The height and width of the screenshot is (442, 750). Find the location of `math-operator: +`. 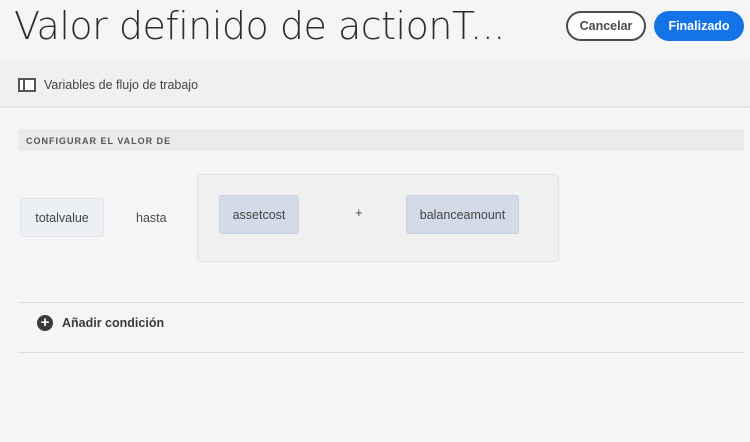

math-operator: + is located at coordinates (359, 212).